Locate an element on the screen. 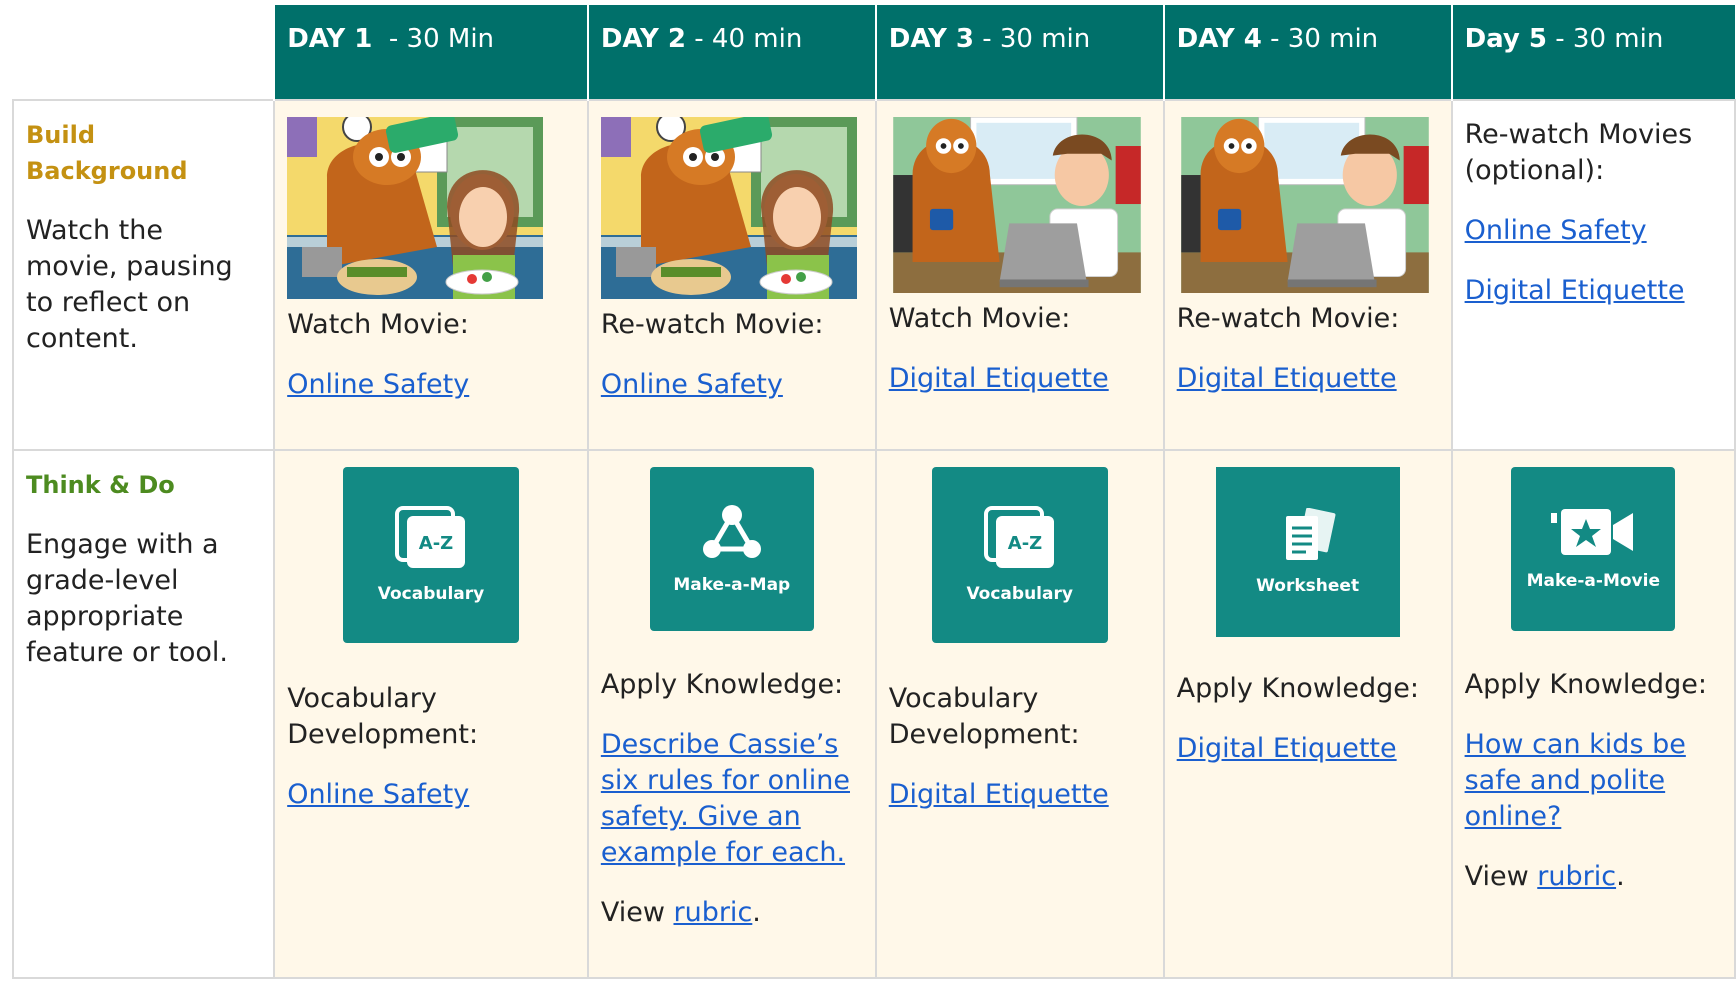 Image resolution: width=1736 pixels, height=997 pixels. day-label: DAY 3 is located at coordinates (931, 39).